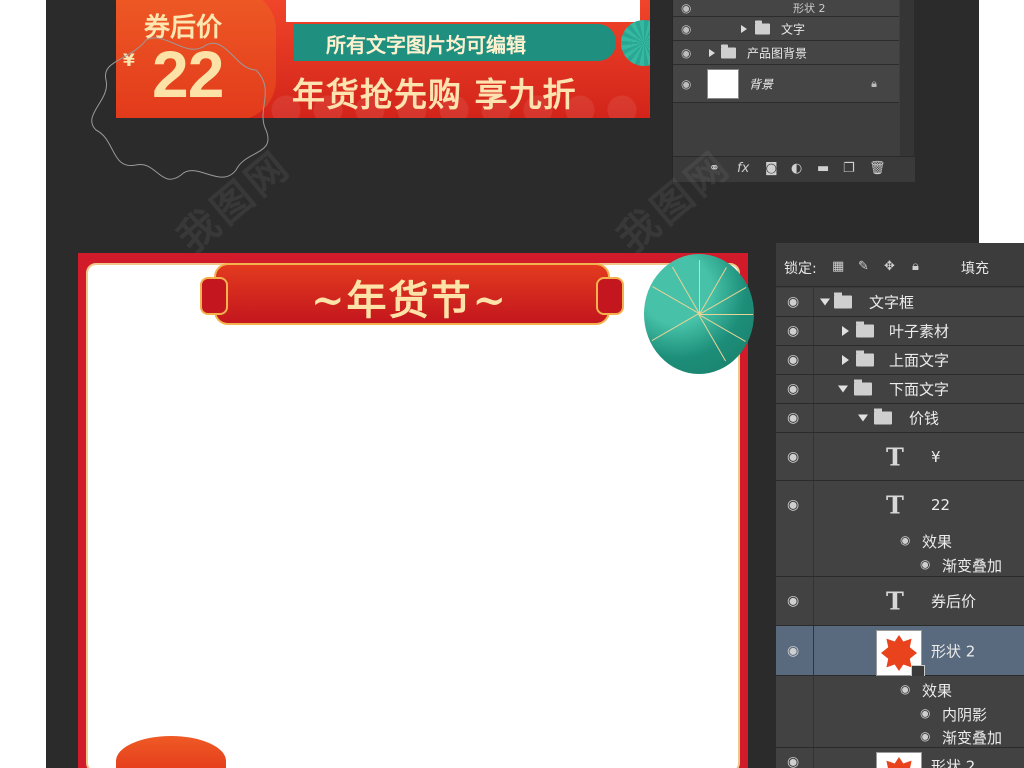 The height and width of the screenshot is (768, 1024). I want to click on lock-toolbar: 锁定: ▦ ✎ ✥ 🔒︎ 填充, so click(900, 265).